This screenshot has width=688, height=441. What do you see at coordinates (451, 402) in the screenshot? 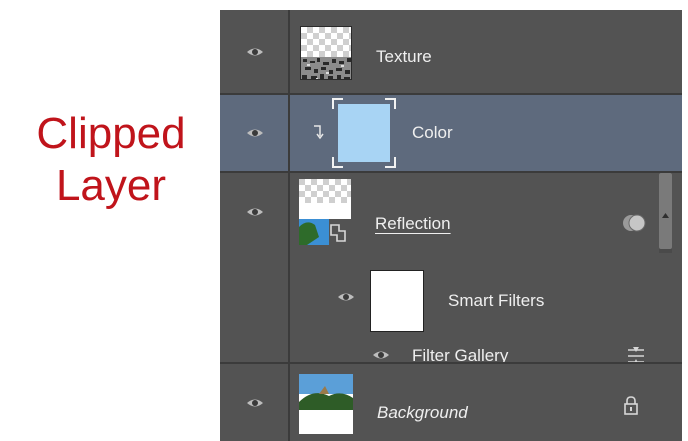
I see `layer-row-background: Background` at bounding box center [451, 402].